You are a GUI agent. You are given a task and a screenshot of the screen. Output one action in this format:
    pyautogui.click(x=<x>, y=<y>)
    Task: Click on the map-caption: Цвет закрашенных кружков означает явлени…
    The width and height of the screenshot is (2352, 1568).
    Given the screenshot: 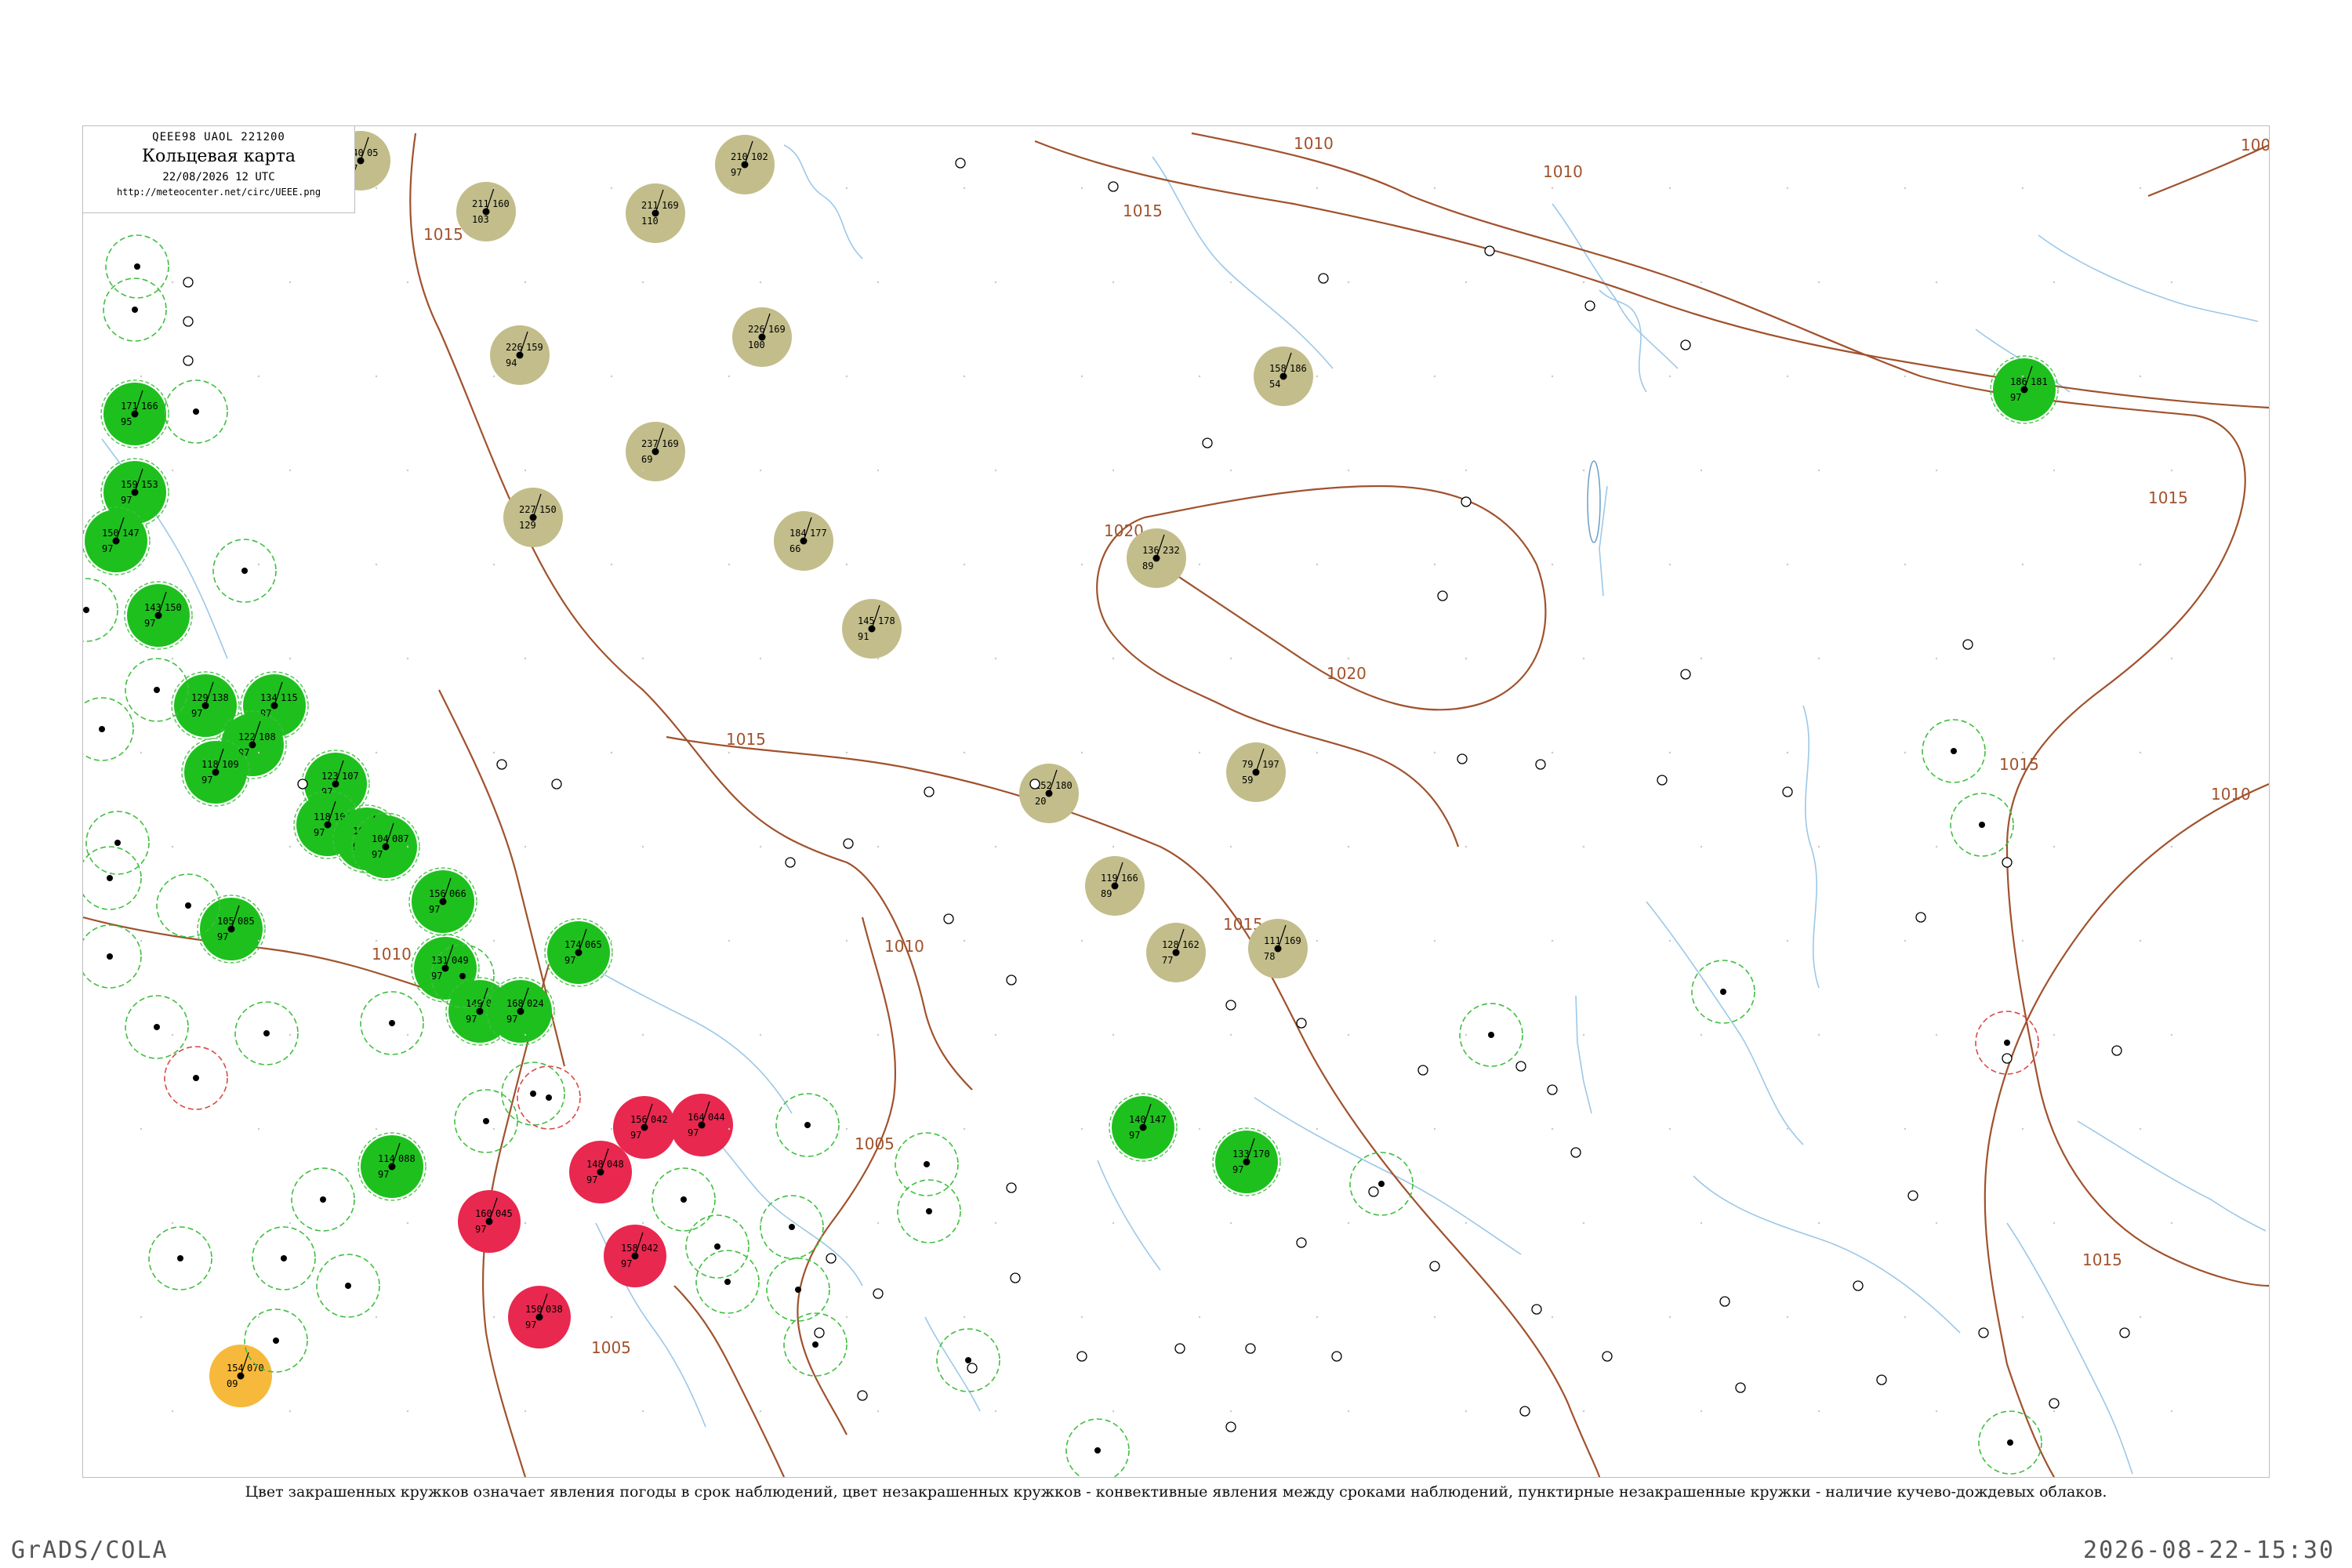 What is the action you would take?
    pyautogui.click(x=1176, y=1492)
    